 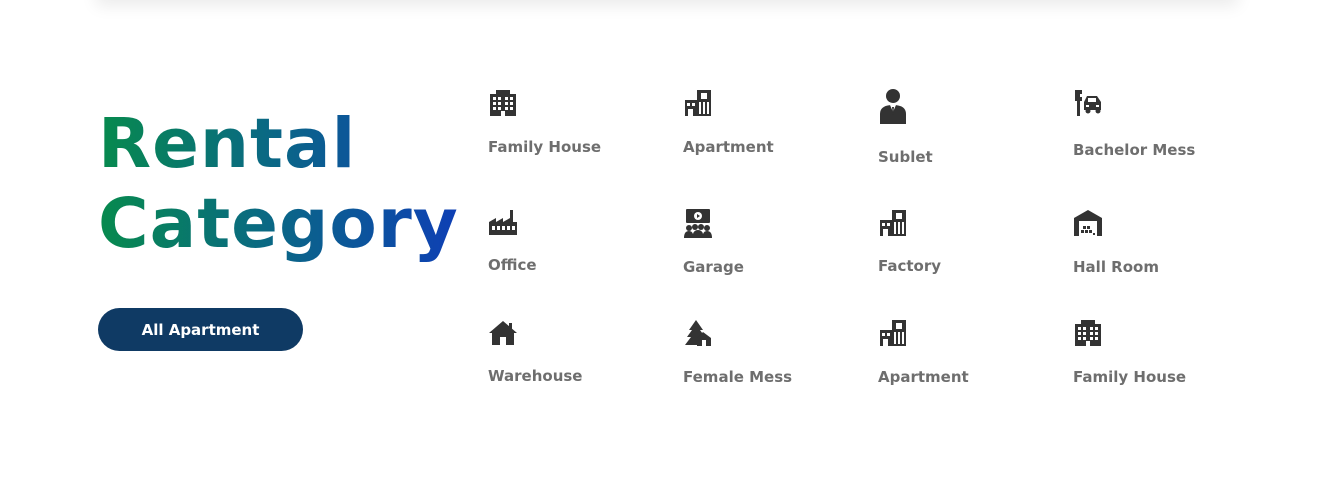 I want to click on warehouse-icon, so click(x=1088, y=223).